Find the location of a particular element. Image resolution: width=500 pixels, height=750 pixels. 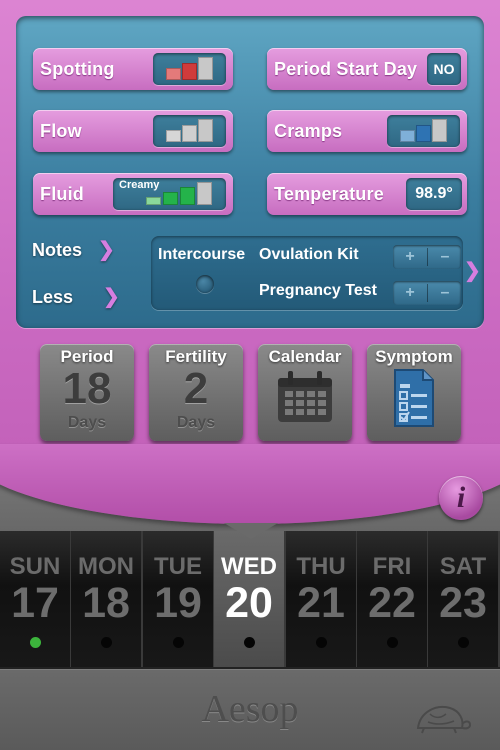

fluid-value: Creamy is located at coordinates (139, 185).